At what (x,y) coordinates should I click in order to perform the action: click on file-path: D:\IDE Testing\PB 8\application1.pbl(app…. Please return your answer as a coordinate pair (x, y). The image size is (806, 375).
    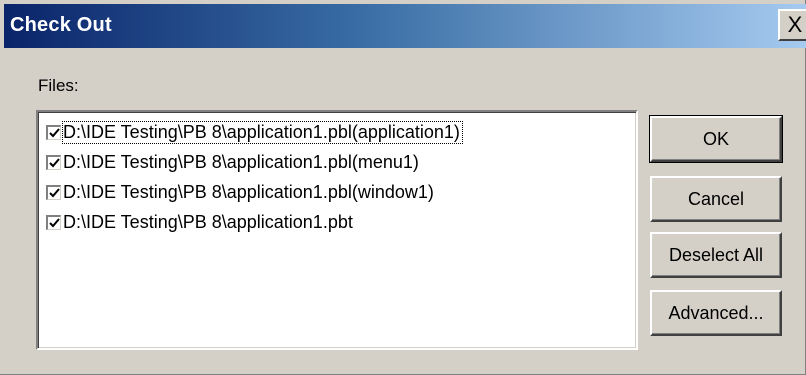
    Looking at the image, I should click on (262, 132).